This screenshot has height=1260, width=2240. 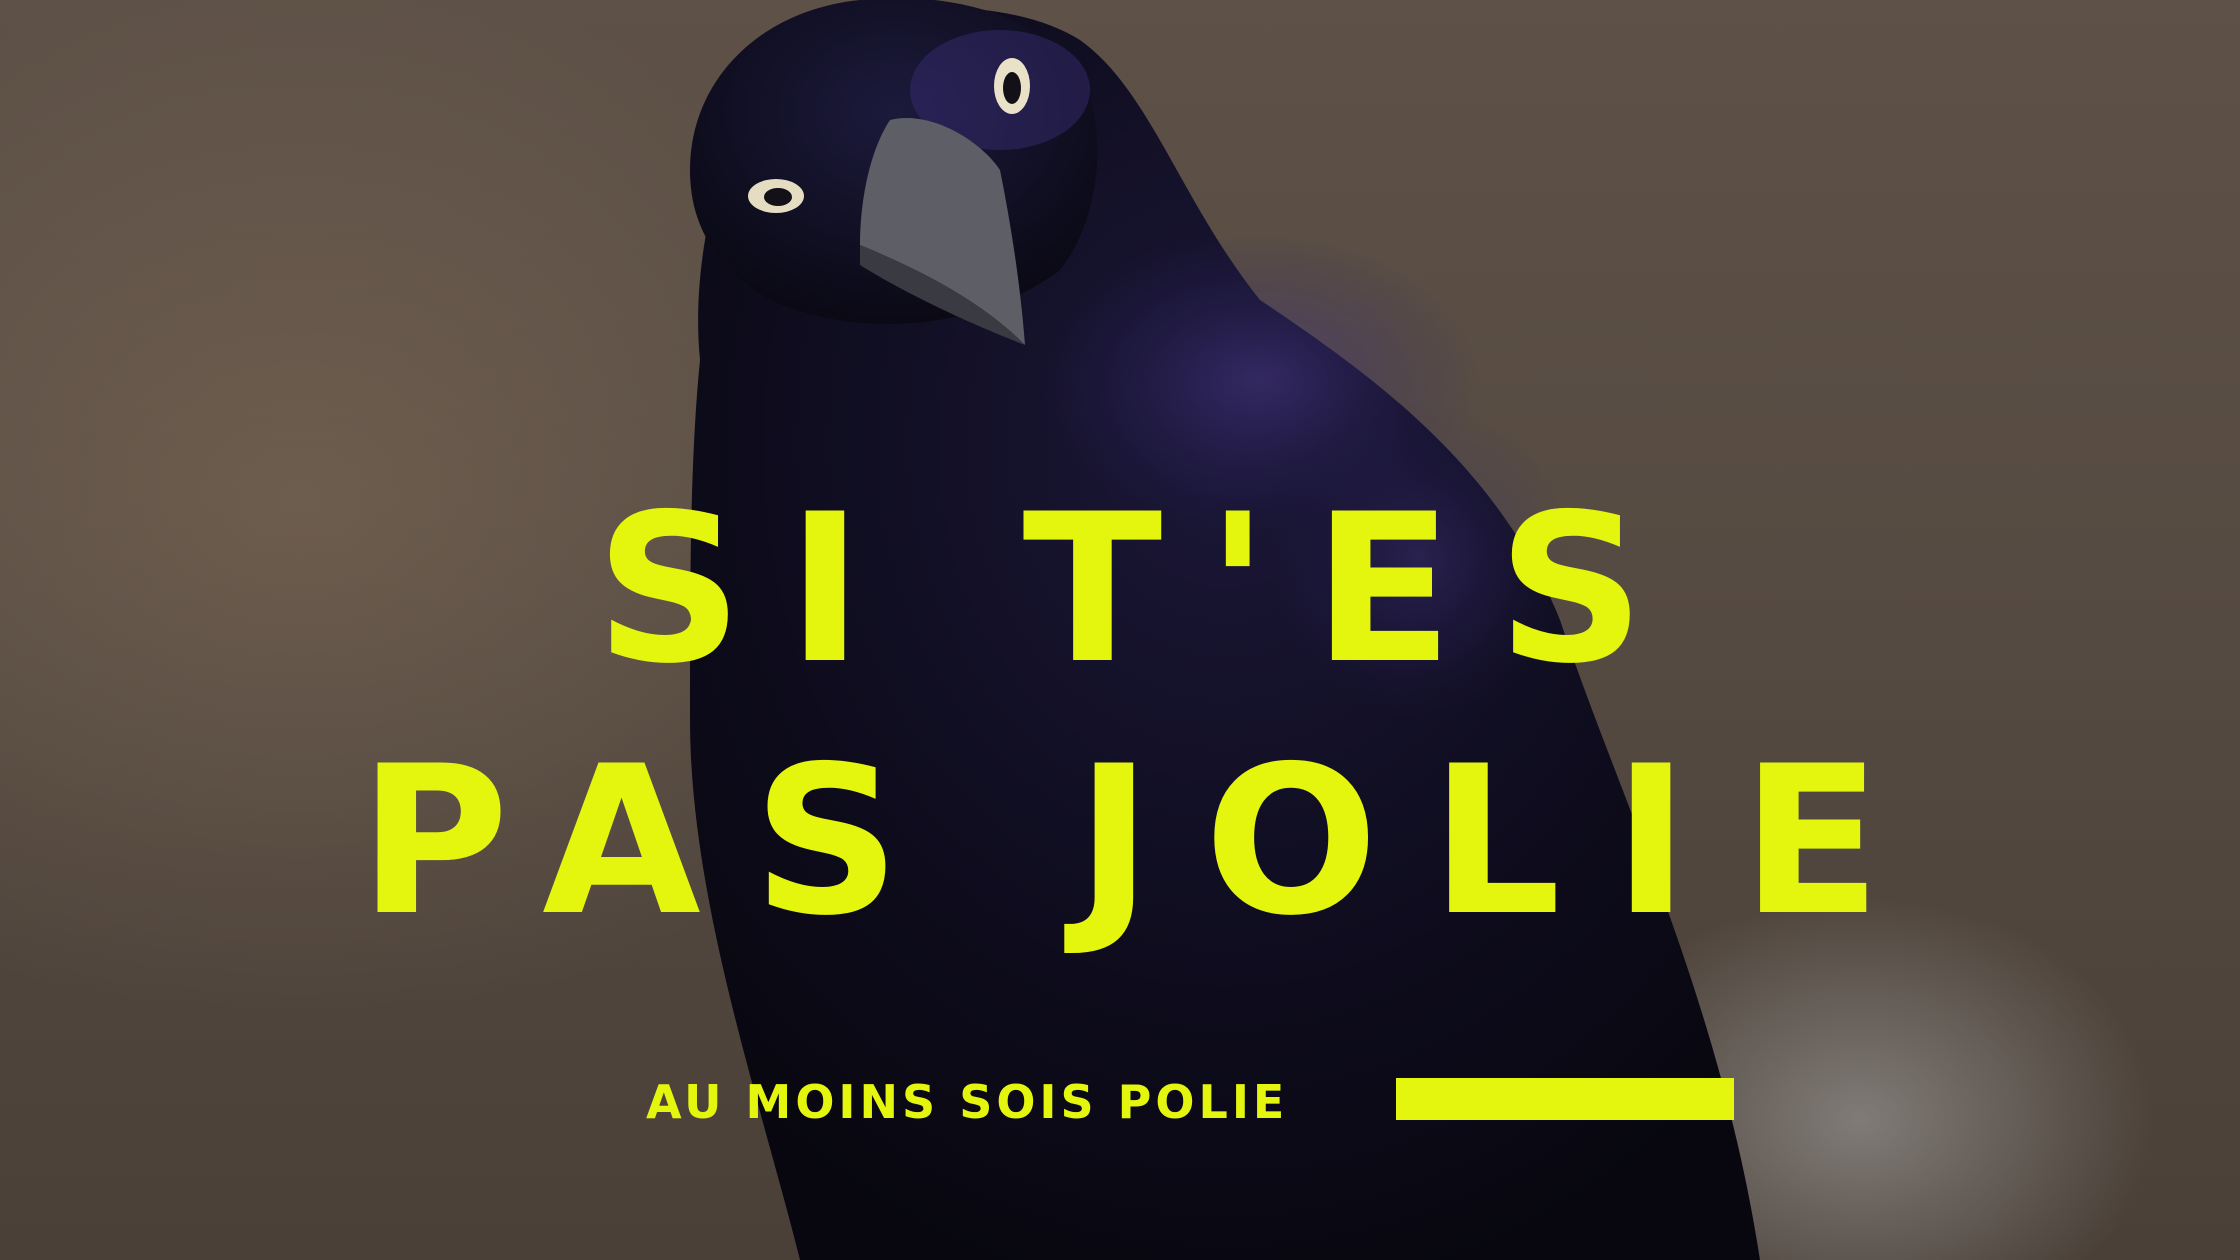 What do you see at coordinates (1565, 1099) in the screenshot?
I see `accent-bar` at bounding box center [1565, 1099].